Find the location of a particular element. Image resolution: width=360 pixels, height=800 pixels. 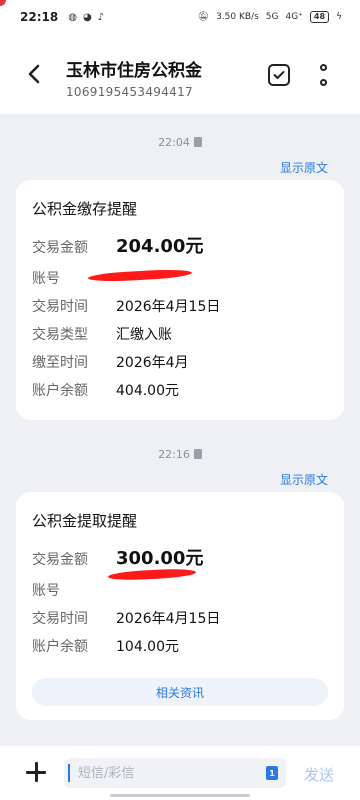

message-input-box: 1 is located at coordinates (175, 773).